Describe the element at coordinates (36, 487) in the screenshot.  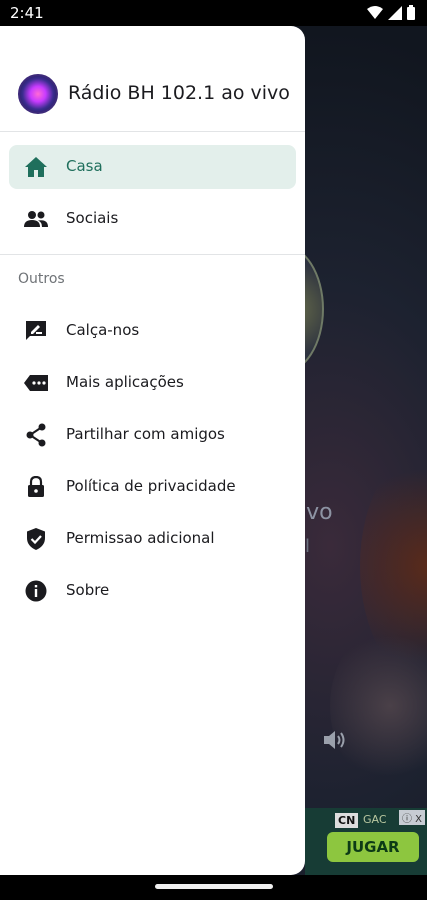
I see `lock-icon` at that location.